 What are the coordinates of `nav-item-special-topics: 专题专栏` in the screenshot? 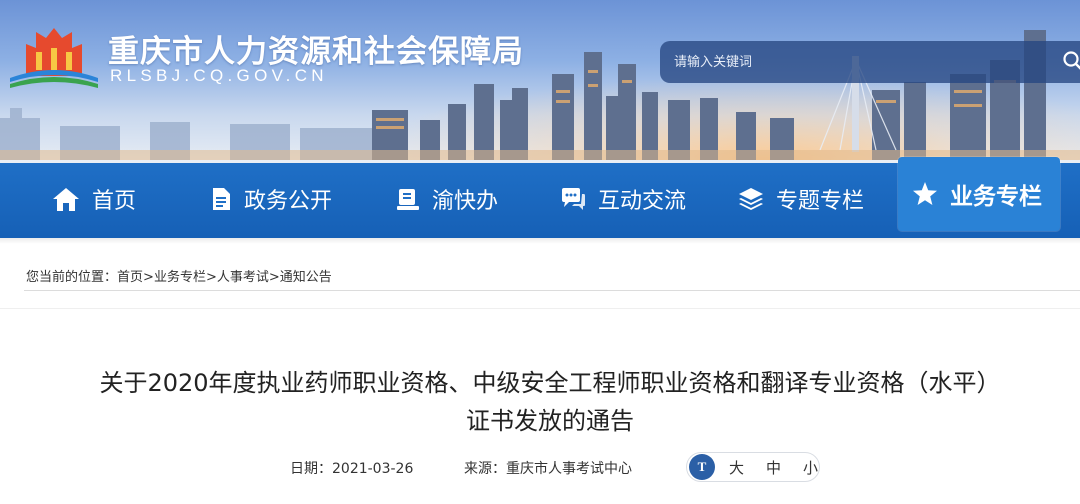 It's located at (801, 199).